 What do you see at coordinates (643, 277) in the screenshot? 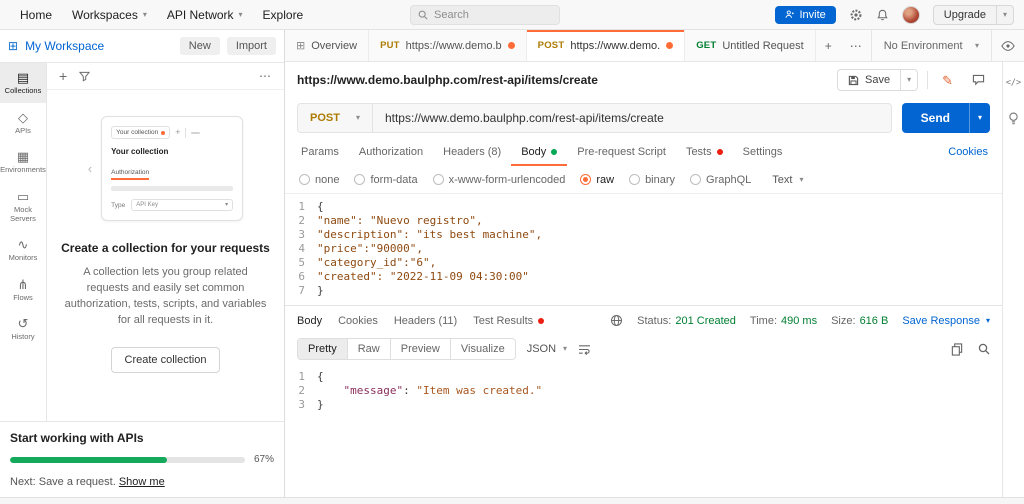
I see `code-line: 6 "created": "2022-11-09 04:30:00"` at bounding box center [643, 277].